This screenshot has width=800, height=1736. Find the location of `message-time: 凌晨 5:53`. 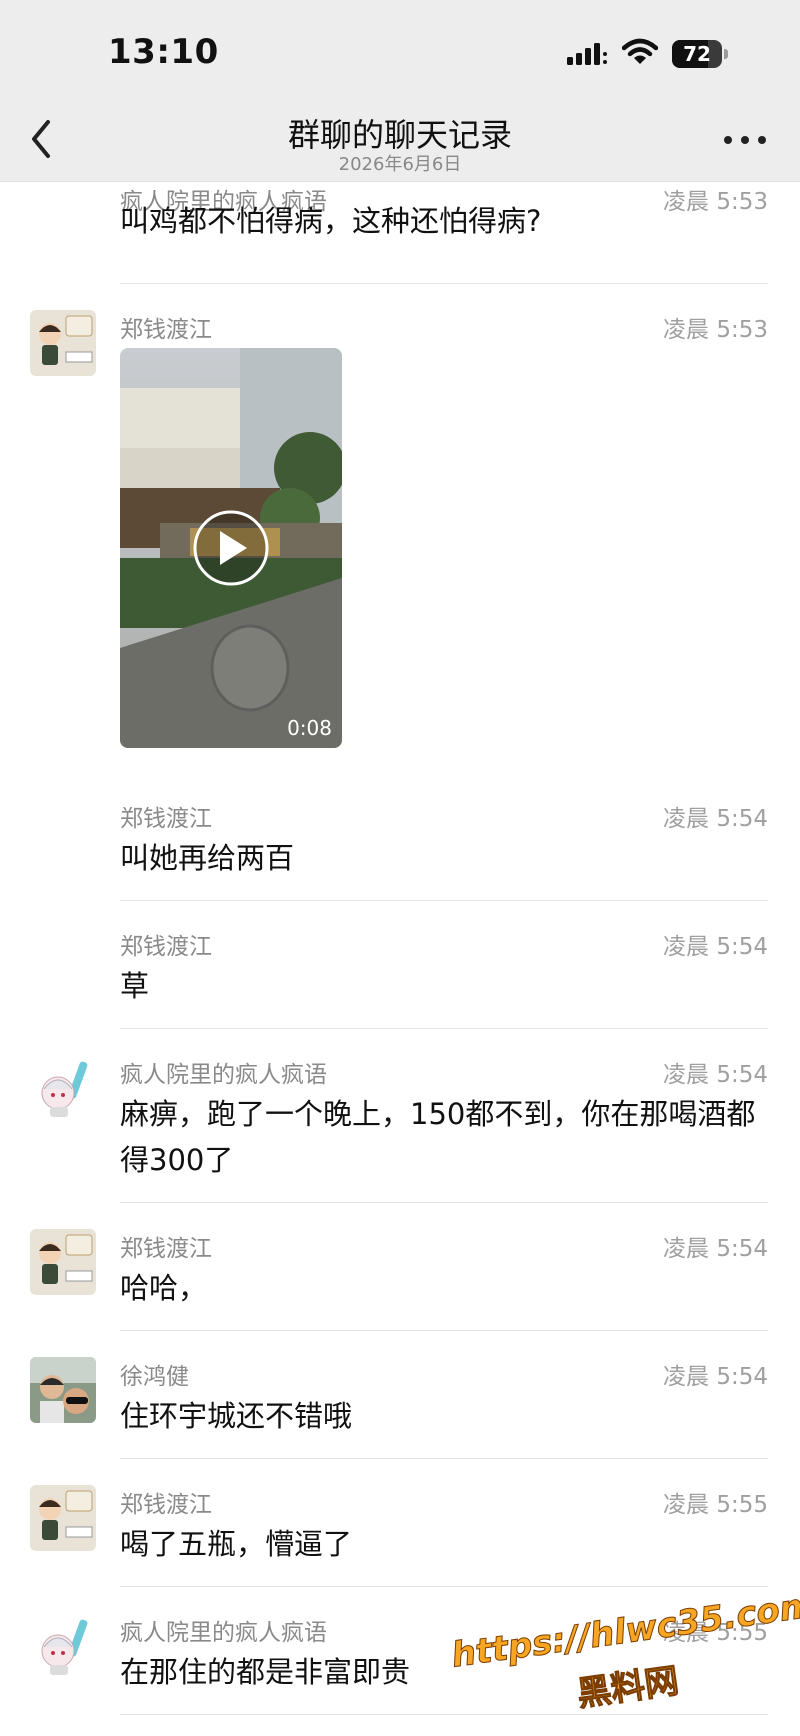

message-time: 凌晨 5:53 is located at coordinates (715, 330).